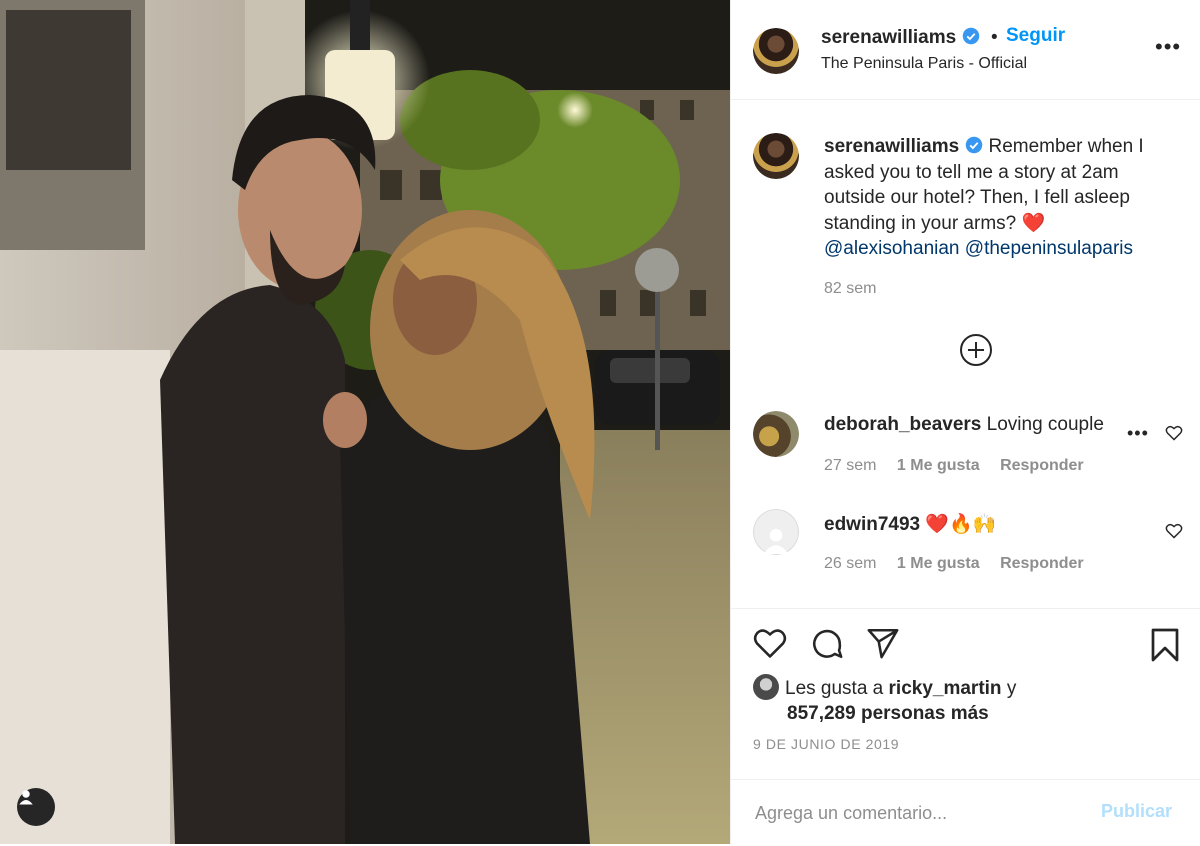 The height and width of the screenshot is (846, 1200). What do you see at coordinates (850, 563) in the screenshot?
I see `comment-time: 26 sem` at bounding box center [850, 563].